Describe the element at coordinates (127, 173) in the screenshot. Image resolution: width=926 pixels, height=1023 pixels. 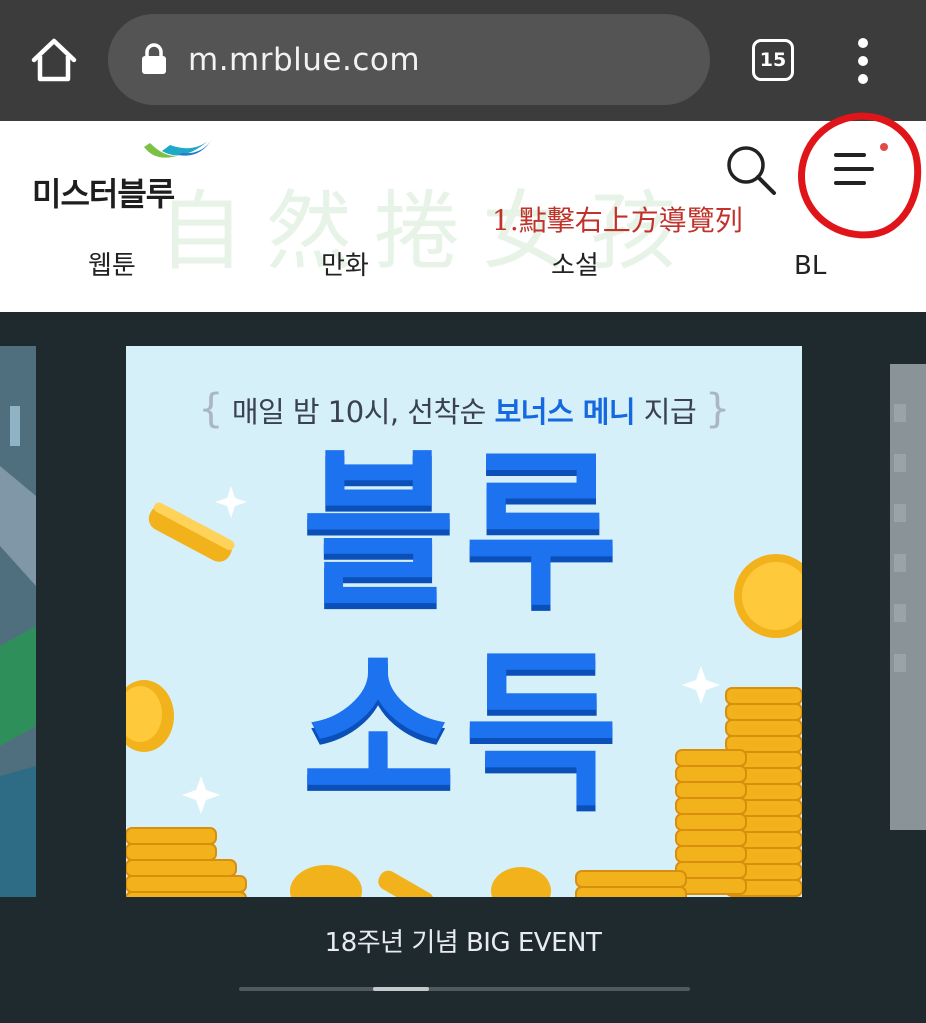
I see `site-logo: 미스터블루` at that location.